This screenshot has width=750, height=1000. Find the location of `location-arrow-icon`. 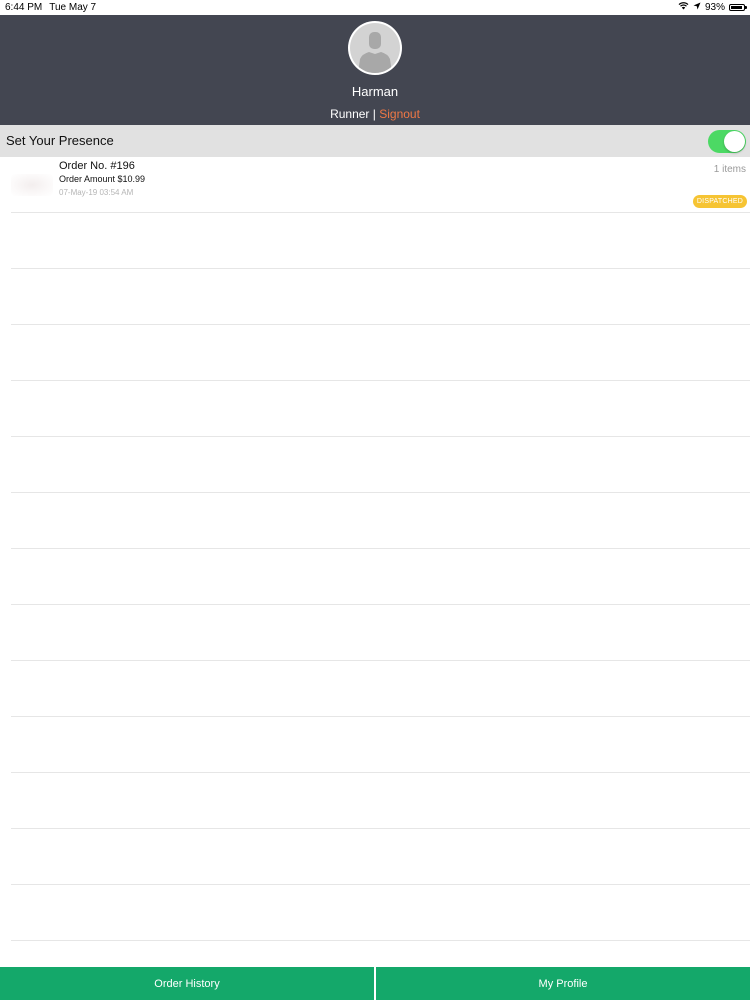

location-arrow-icon is located at coordinates (697, 7).